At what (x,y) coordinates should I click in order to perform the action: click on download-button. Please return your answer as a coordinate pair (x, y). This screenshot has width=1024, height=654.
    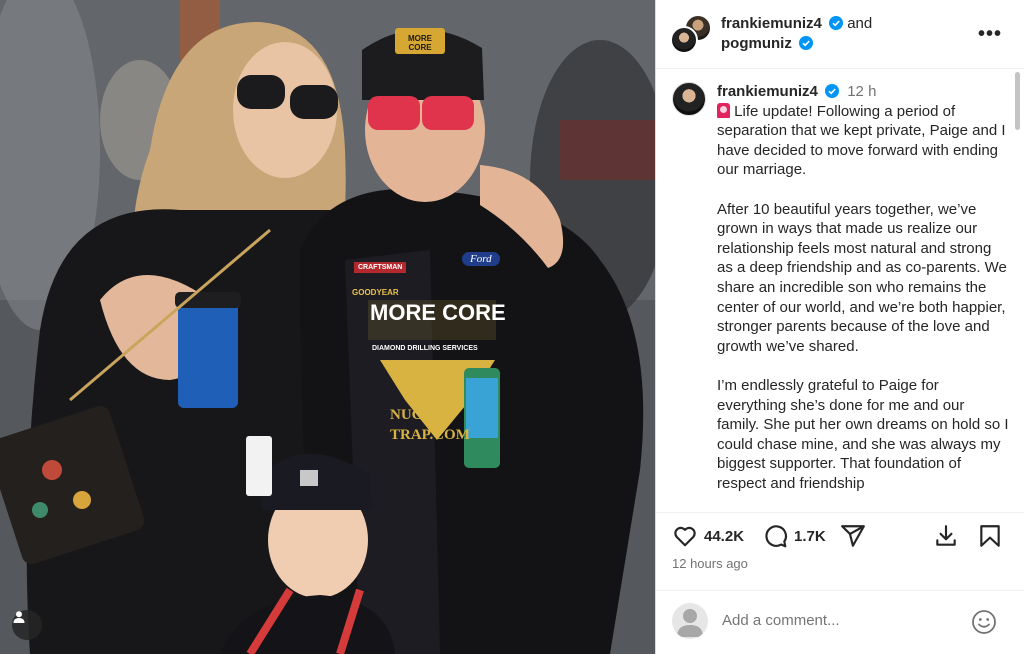
    Looking at the image, I should click on (946, 536).